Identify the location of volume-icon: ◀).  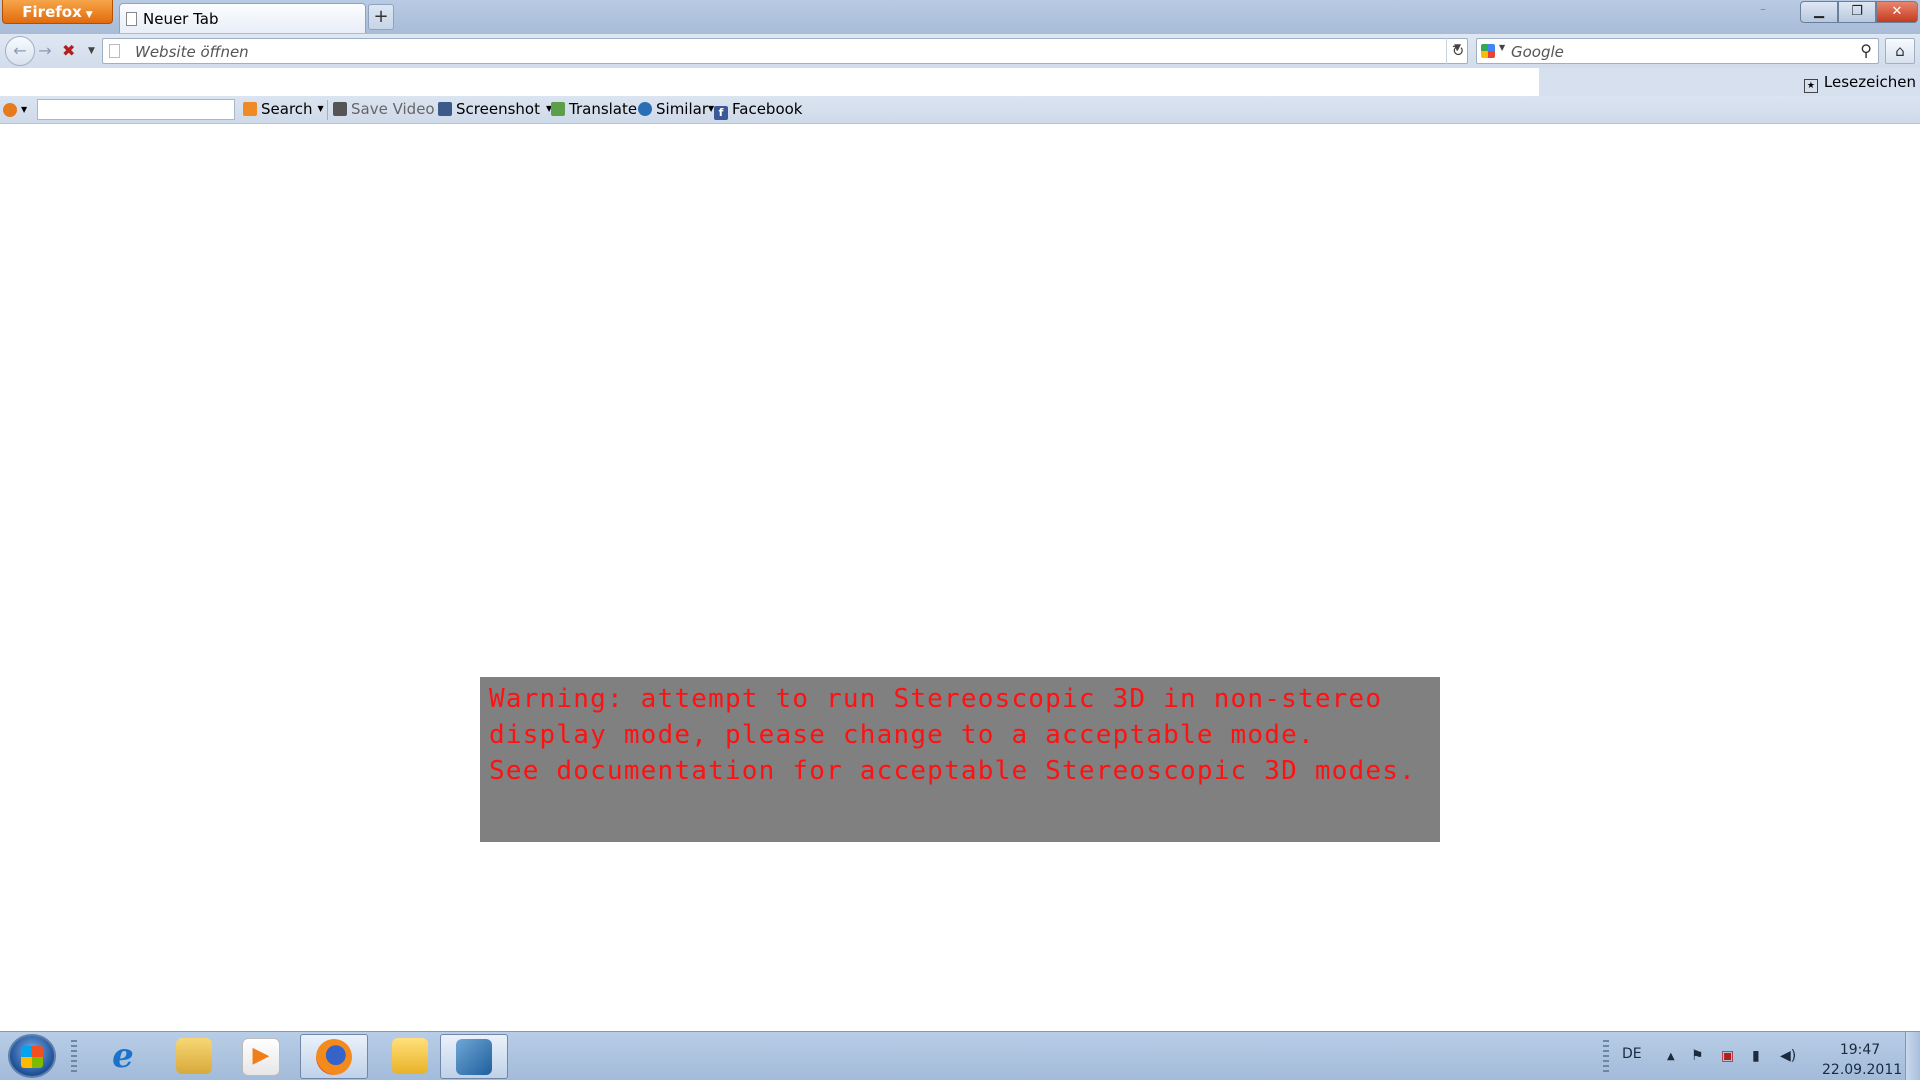
(1788, 1056).